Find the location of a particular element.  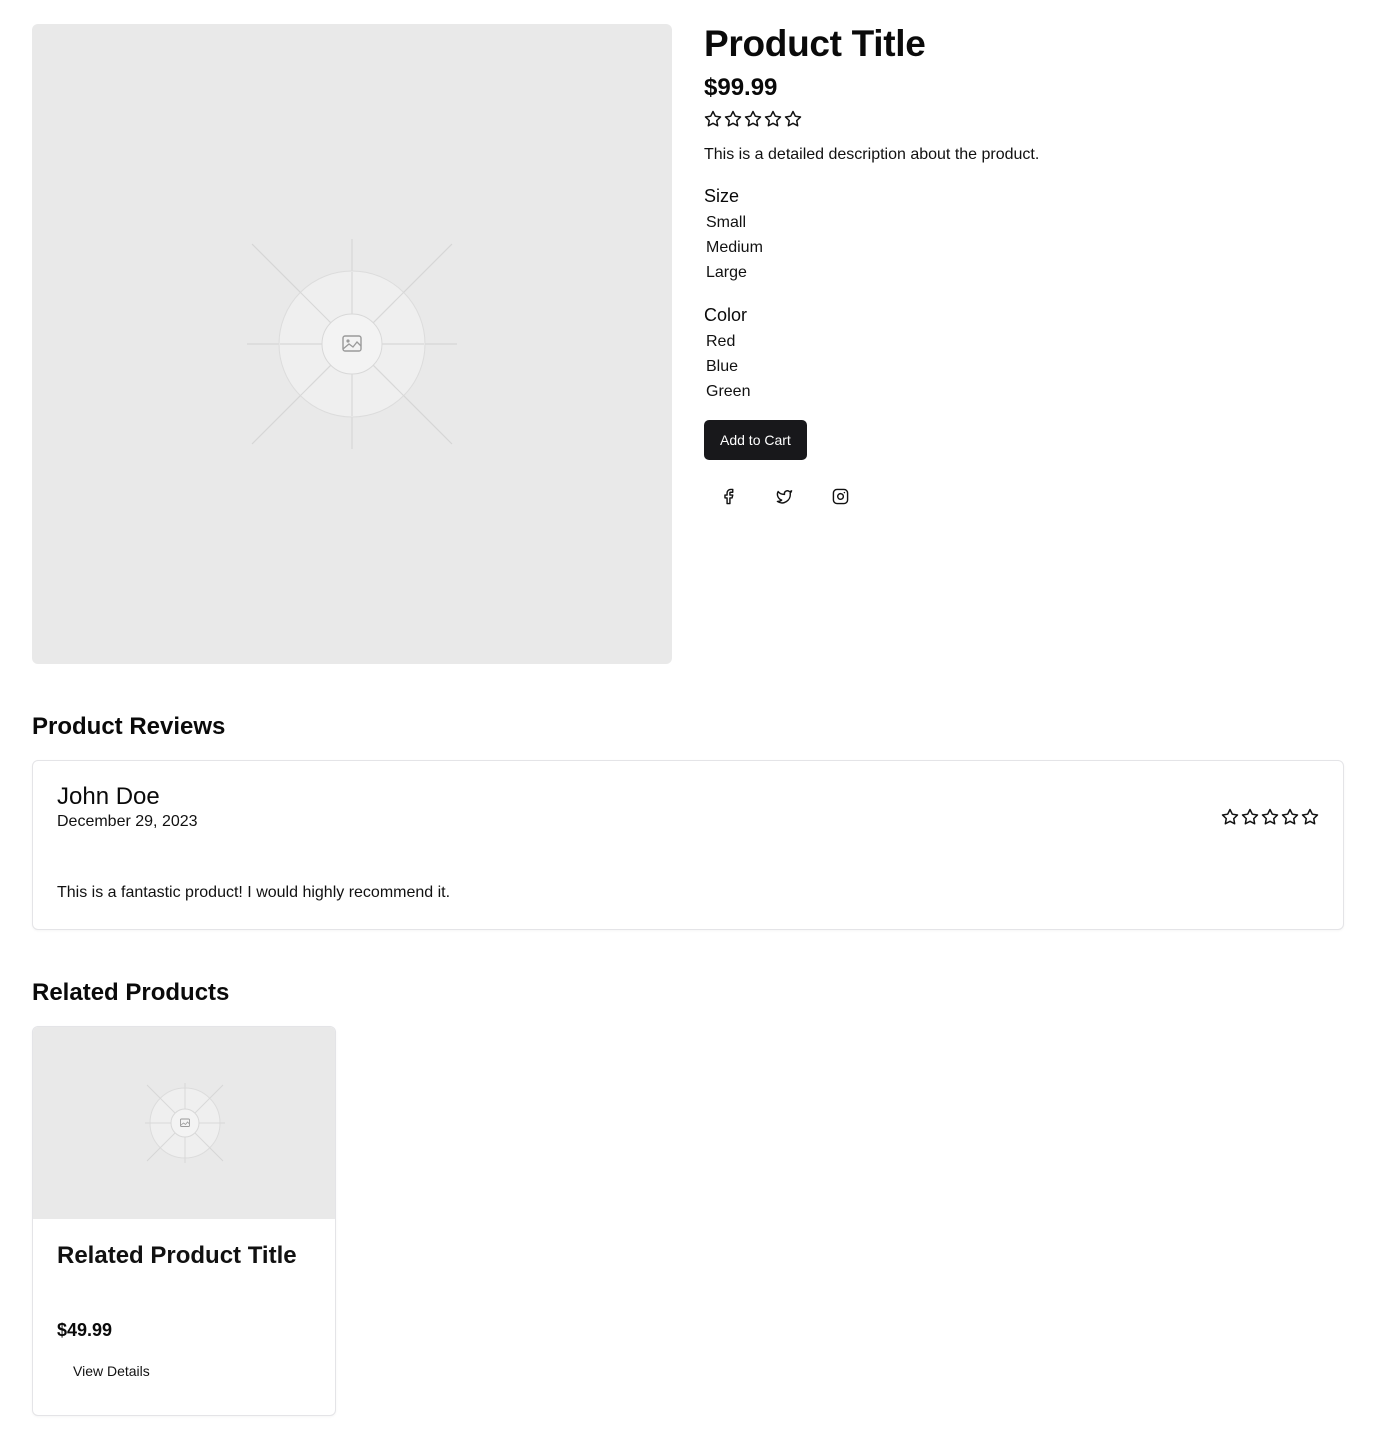

color-label: Color is located at coordinates (726, 315).